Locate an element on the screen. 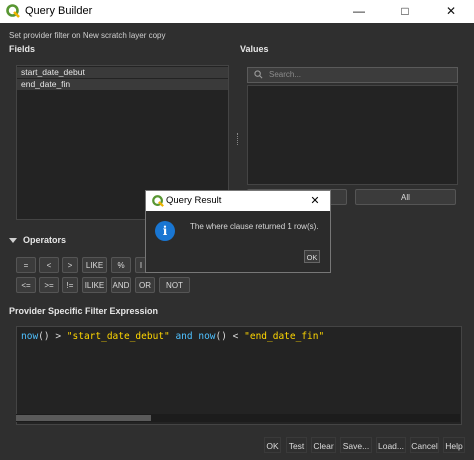 The width and height of the screenshot is (474, 460). close-button: ✕ is located at coordinates (451, 11).